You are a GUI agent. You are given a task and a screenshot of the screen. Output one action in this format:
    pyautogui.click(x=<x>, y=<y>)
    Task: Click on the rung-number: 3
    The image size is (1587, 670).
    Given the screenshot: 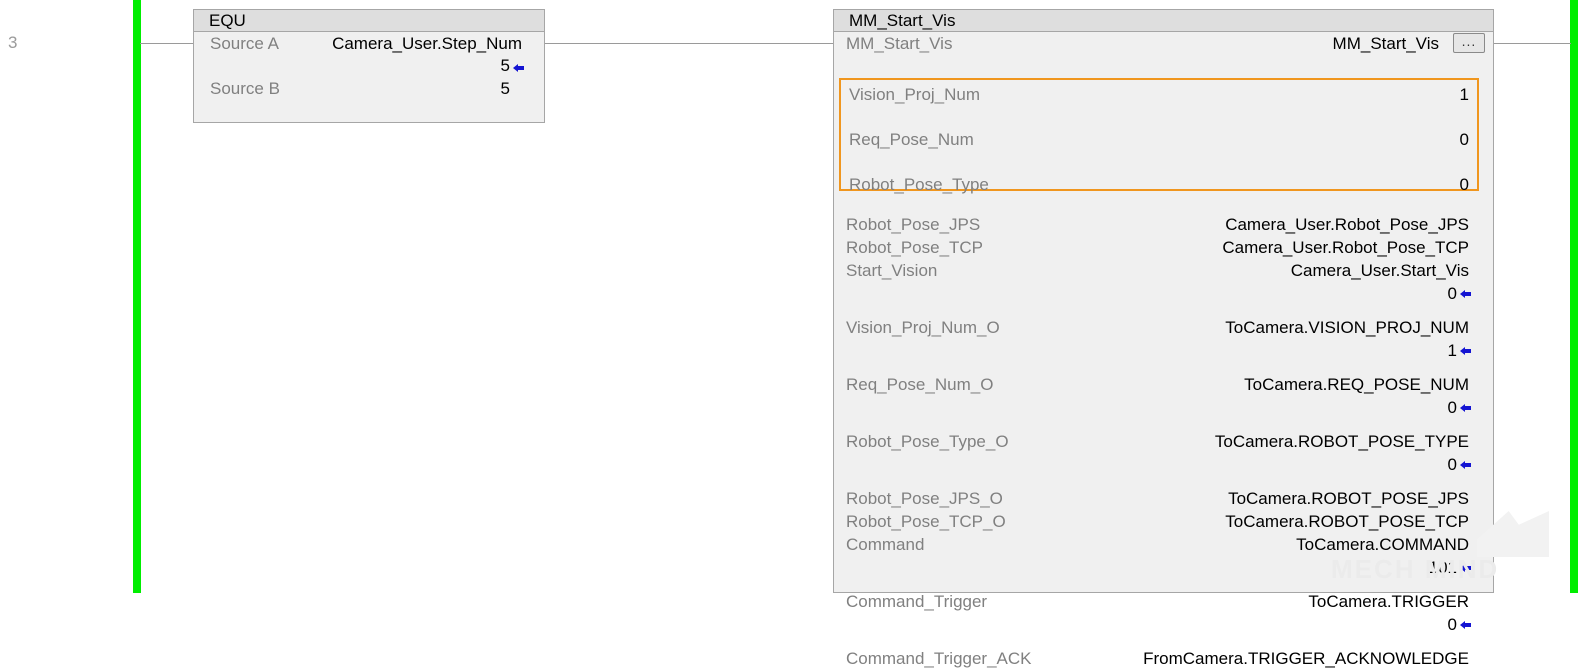 What is the action you would take?
    pyautogui.click(x=13, y=42)
    